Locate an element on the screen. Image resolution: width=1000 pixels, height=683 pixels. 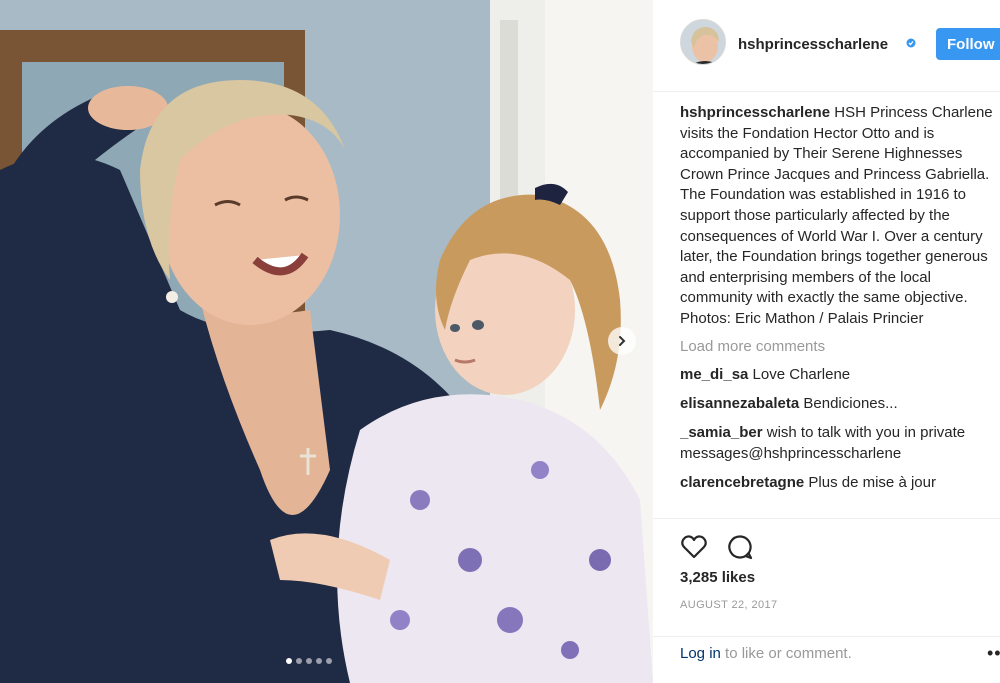
list-item: me_di_sa Love Charlene is located at coordinates (839, 374).